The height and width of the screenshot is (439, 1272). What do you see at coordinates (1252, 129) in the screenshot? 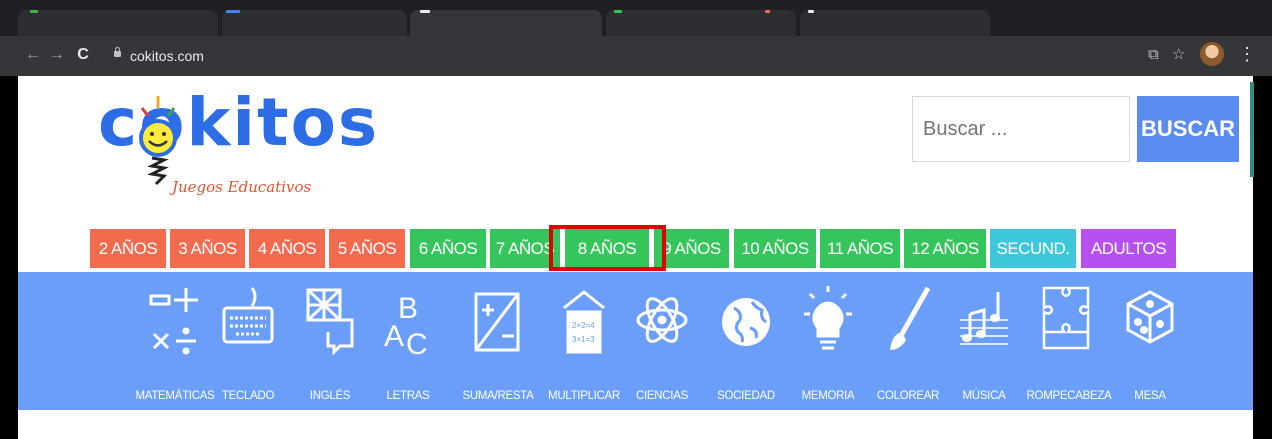
I see `scrollbar-thumb` at bounding box center [1252, 129].